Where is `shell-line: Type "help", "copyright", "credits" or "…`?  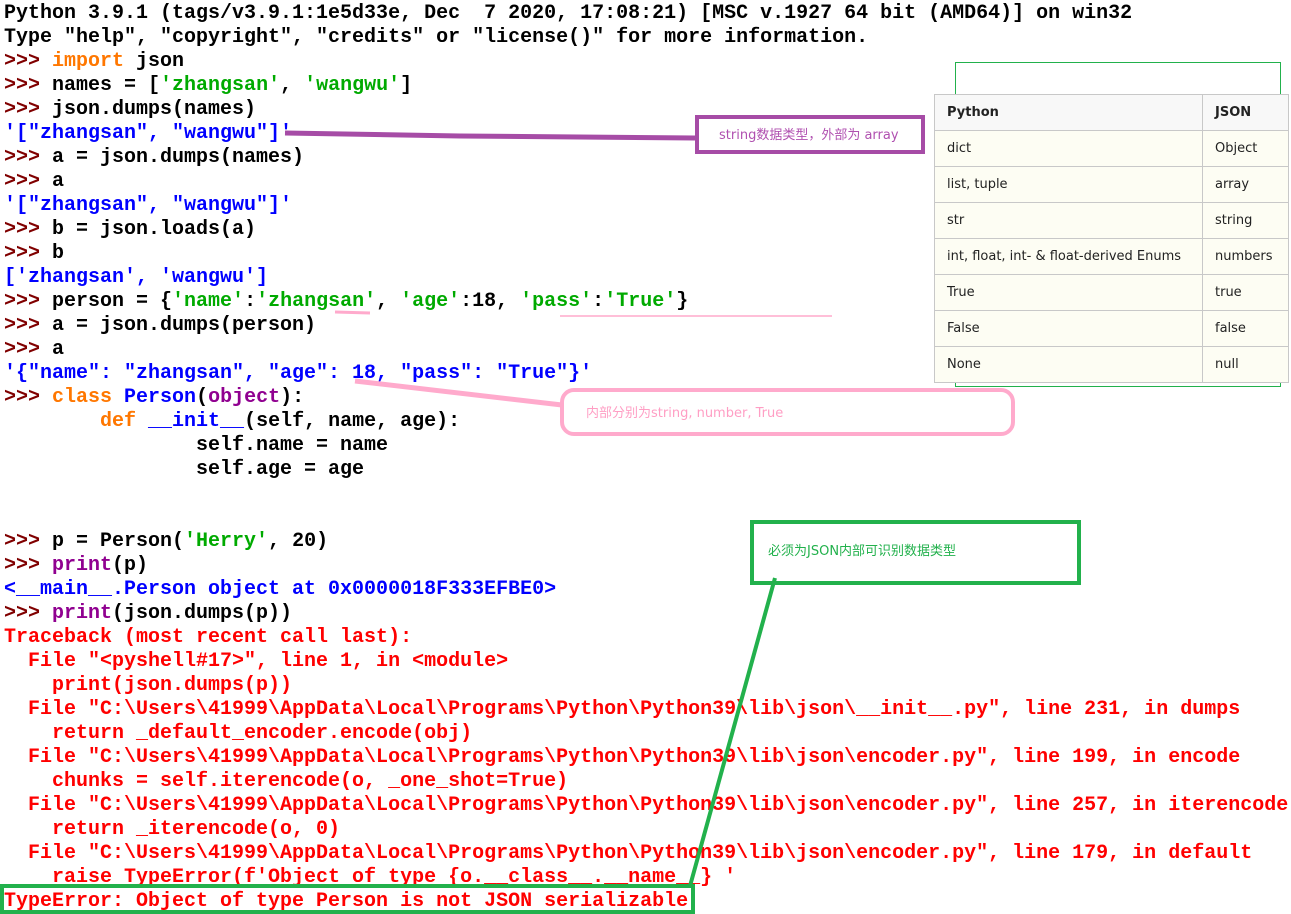
shell-line: Type "help", "copyright", "credits" or "… is located at coordinates (646, 38).